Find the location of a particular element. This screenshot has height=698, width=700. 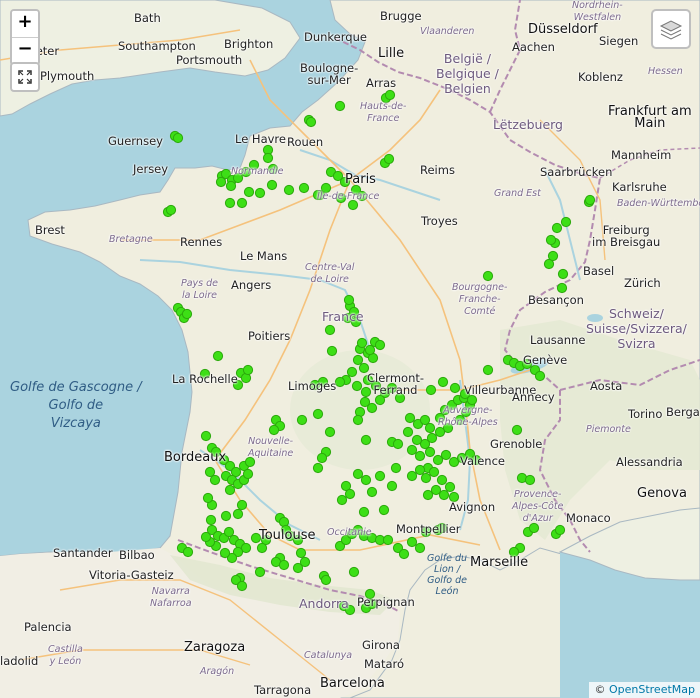

zoom-out-button: − is located at coordinates (25, 50).